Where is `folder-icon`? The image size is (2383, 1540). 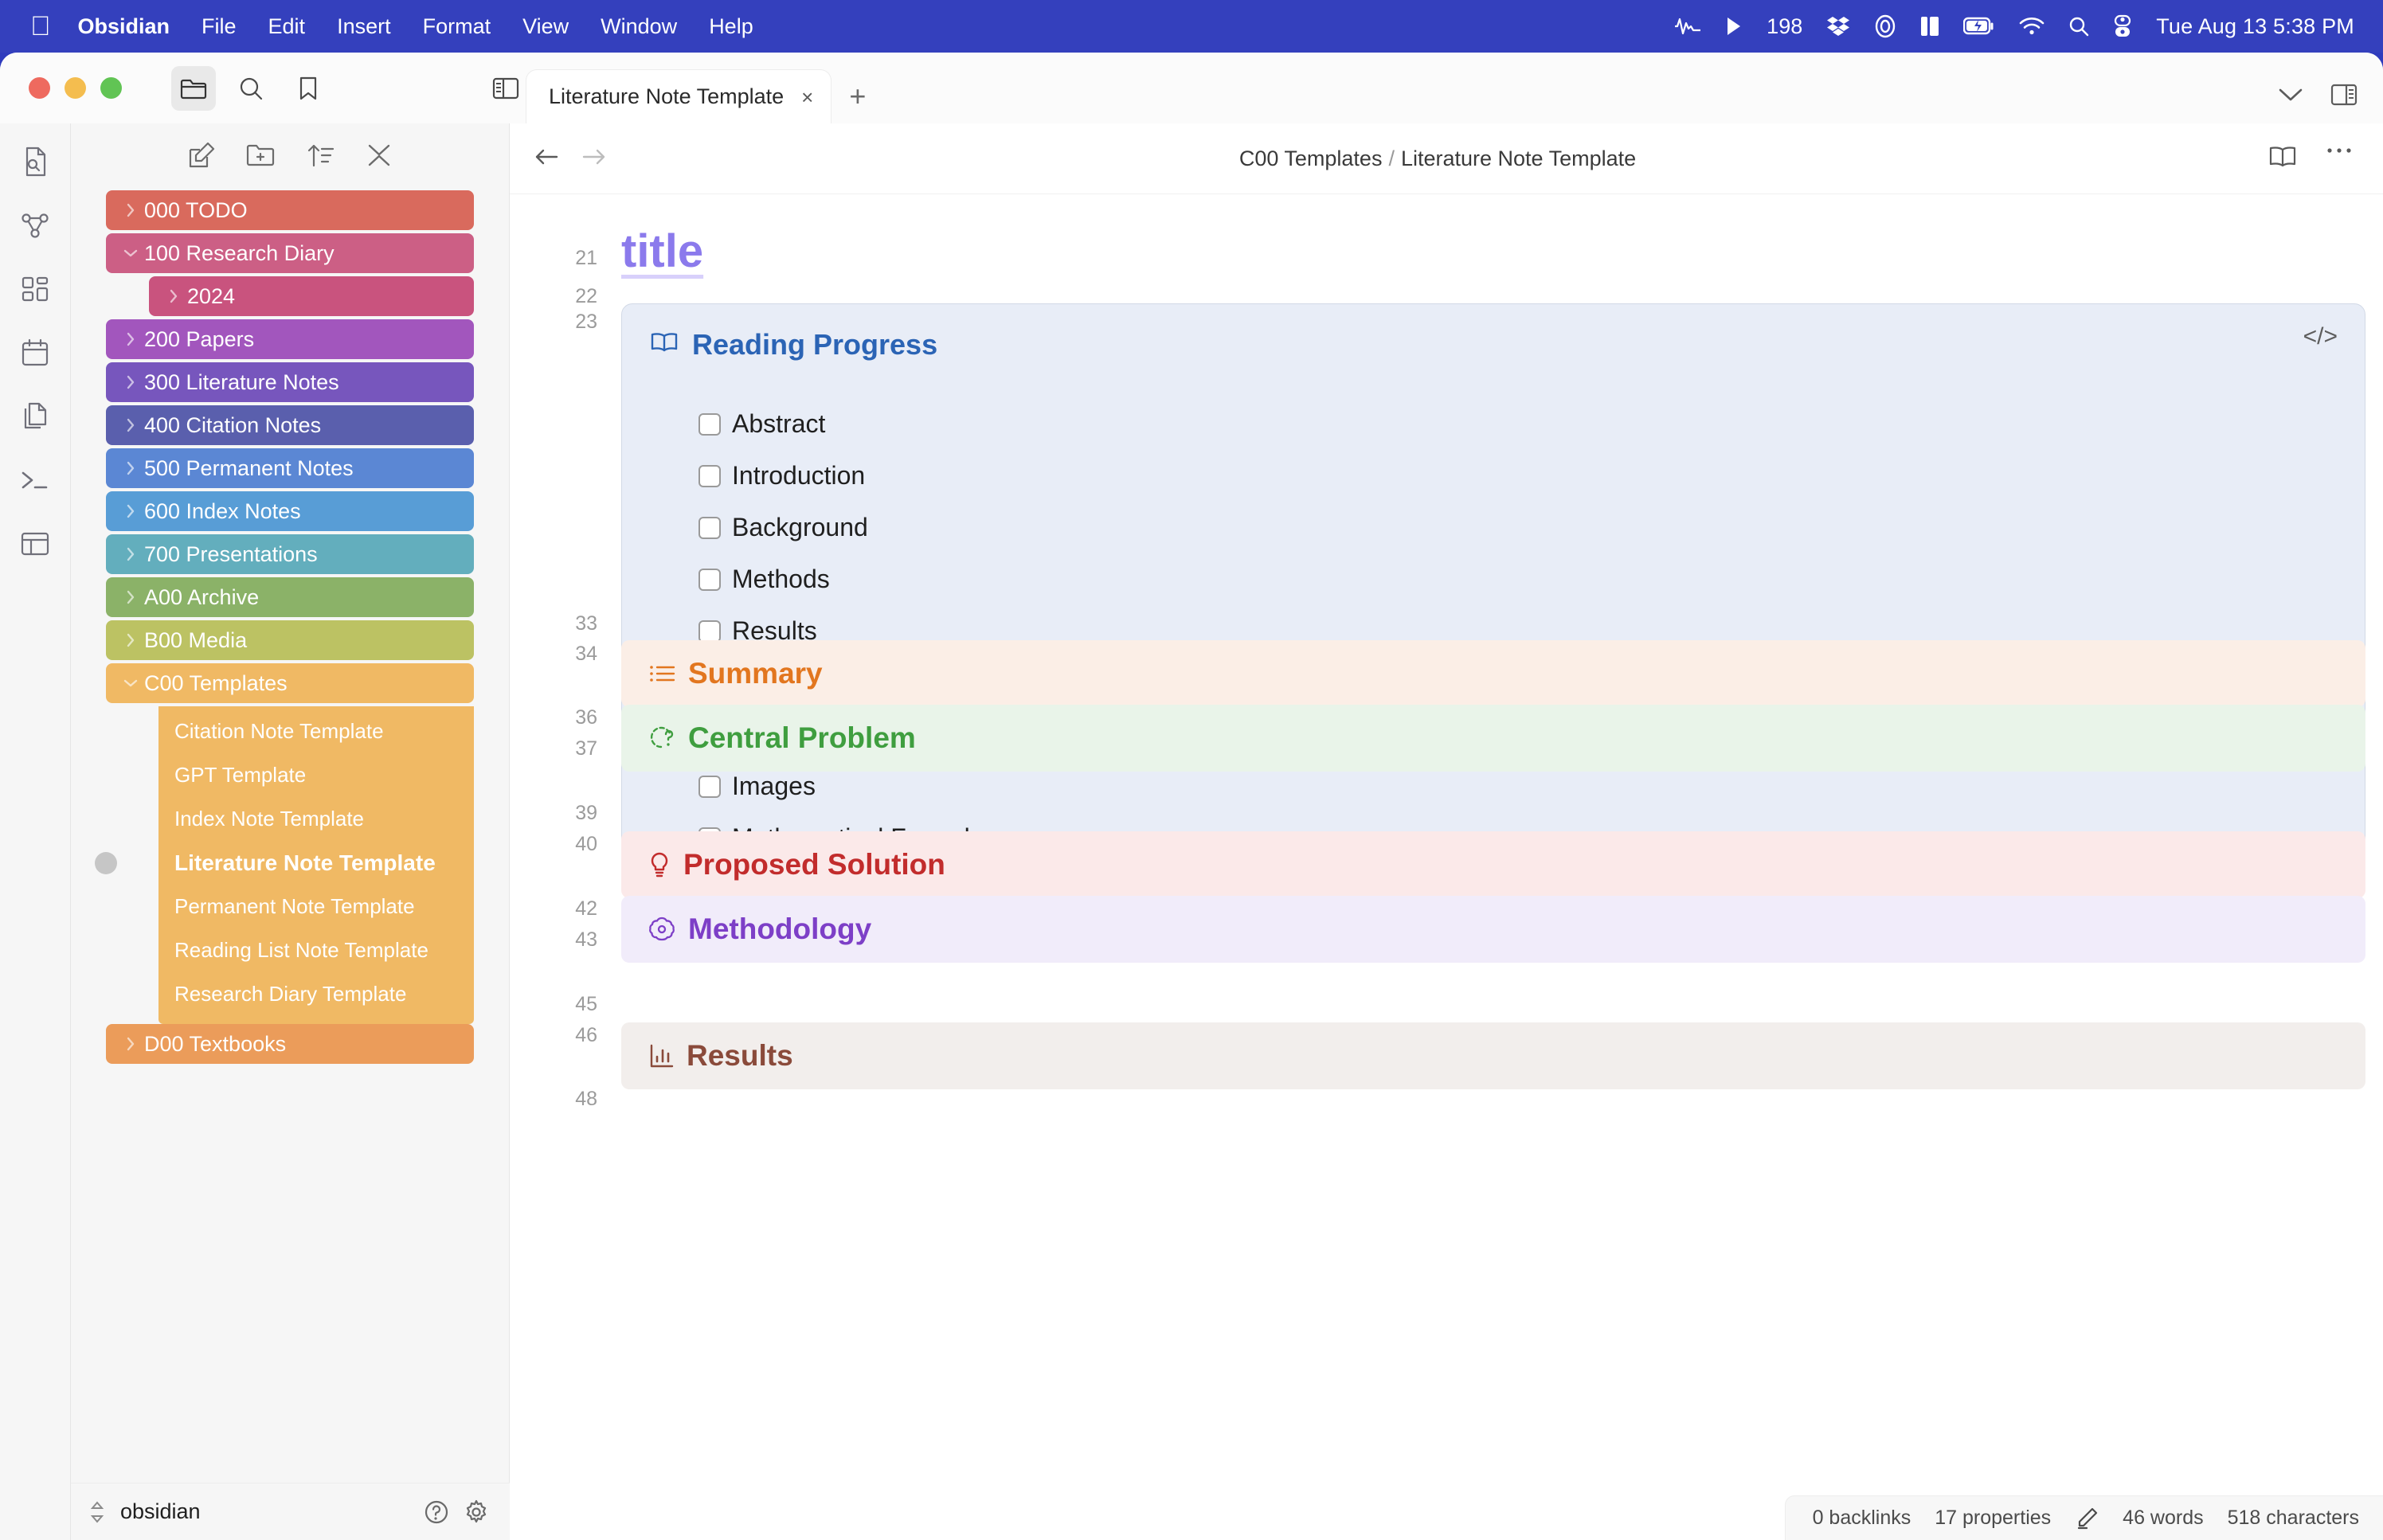
folder-icon is located at coordinates (193, 88).